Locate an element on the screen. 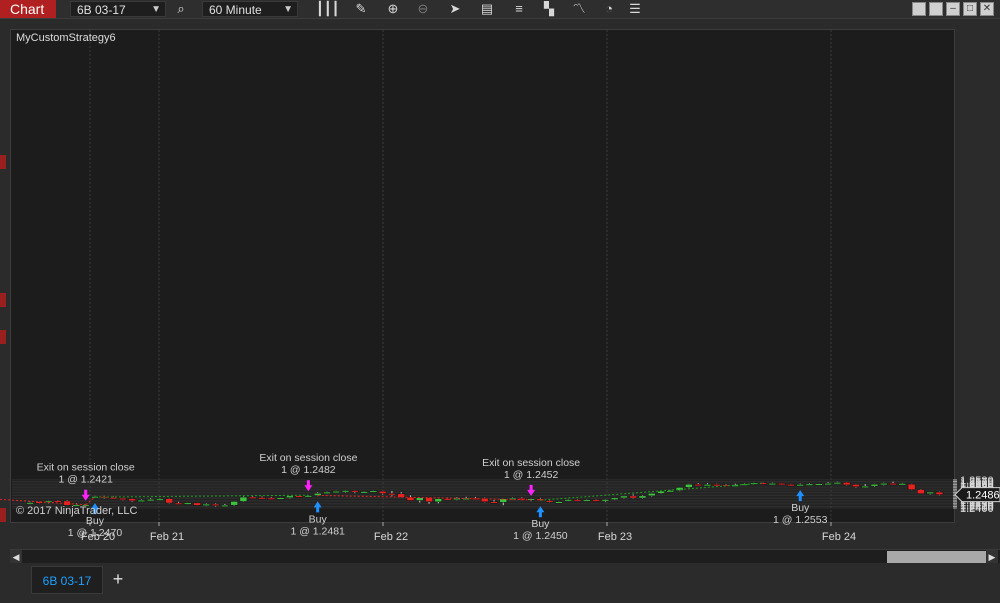 Image resolution: width=1000 pixels, height=603 pixels. add-tab-button: + is located at coordinates (118, 580).